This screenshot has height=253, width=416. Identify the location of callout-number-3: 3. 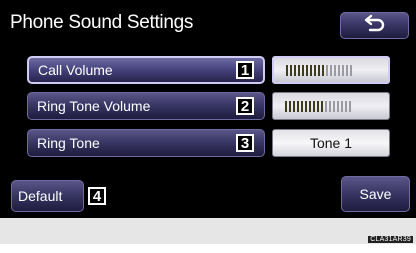
(245, 143).